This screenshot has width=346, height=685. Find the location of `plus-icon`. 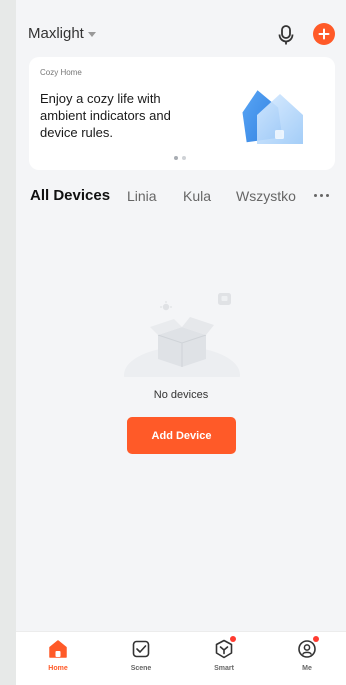

plus-icon is located at coordinates (324, 34).